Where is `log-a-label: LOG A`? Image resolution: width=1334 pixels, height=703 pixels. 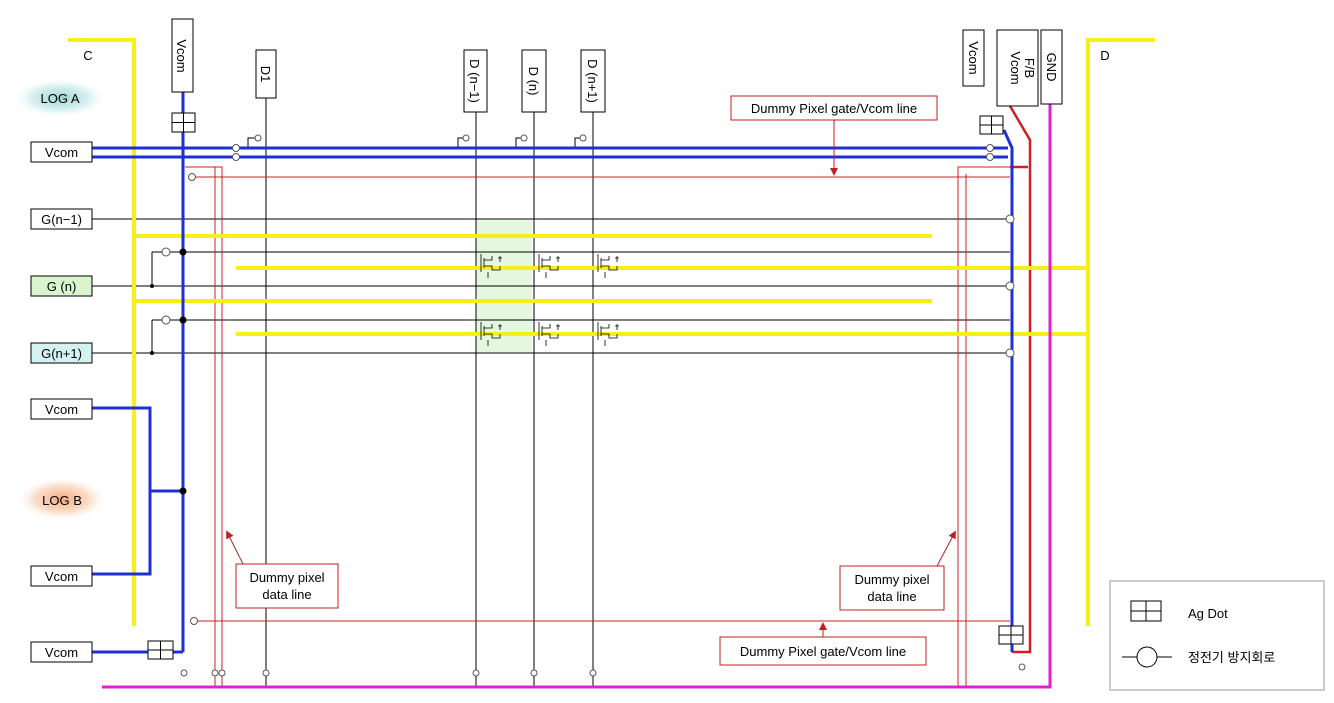 log-a-label: LOG A is located at coordinates (59, 98).